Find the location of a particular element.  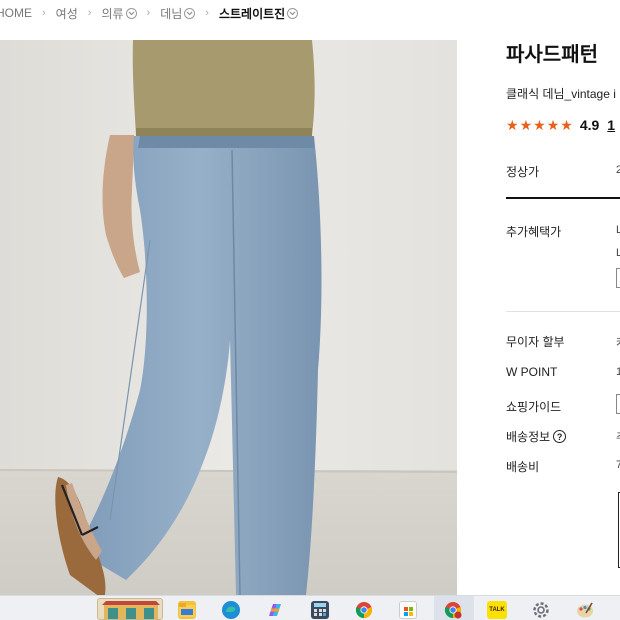

kakaotalk-icon: TALK is located at coordinates (497, 610).